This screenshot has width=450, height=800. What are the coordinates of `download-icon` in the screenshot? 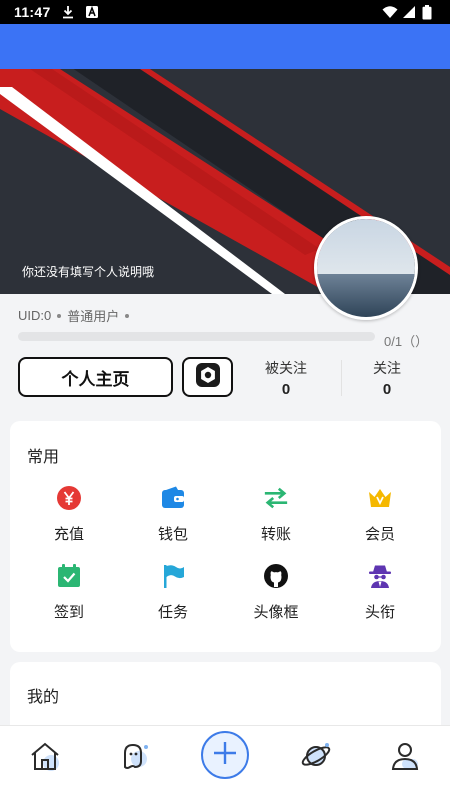 It's located at (68, 12).